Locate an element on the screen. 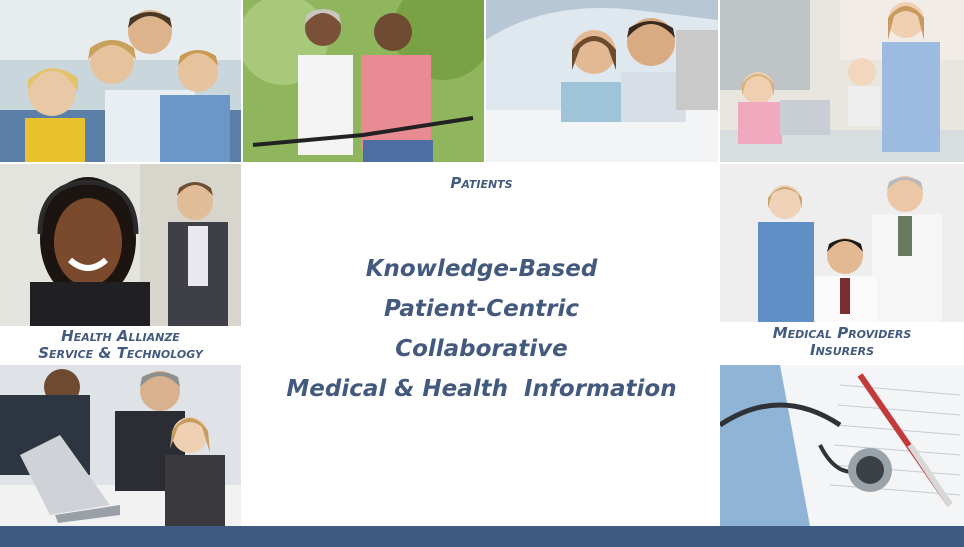 This screenshot has height=547, width=964. call-center-agent-photo is located at coordinates (120, 245).